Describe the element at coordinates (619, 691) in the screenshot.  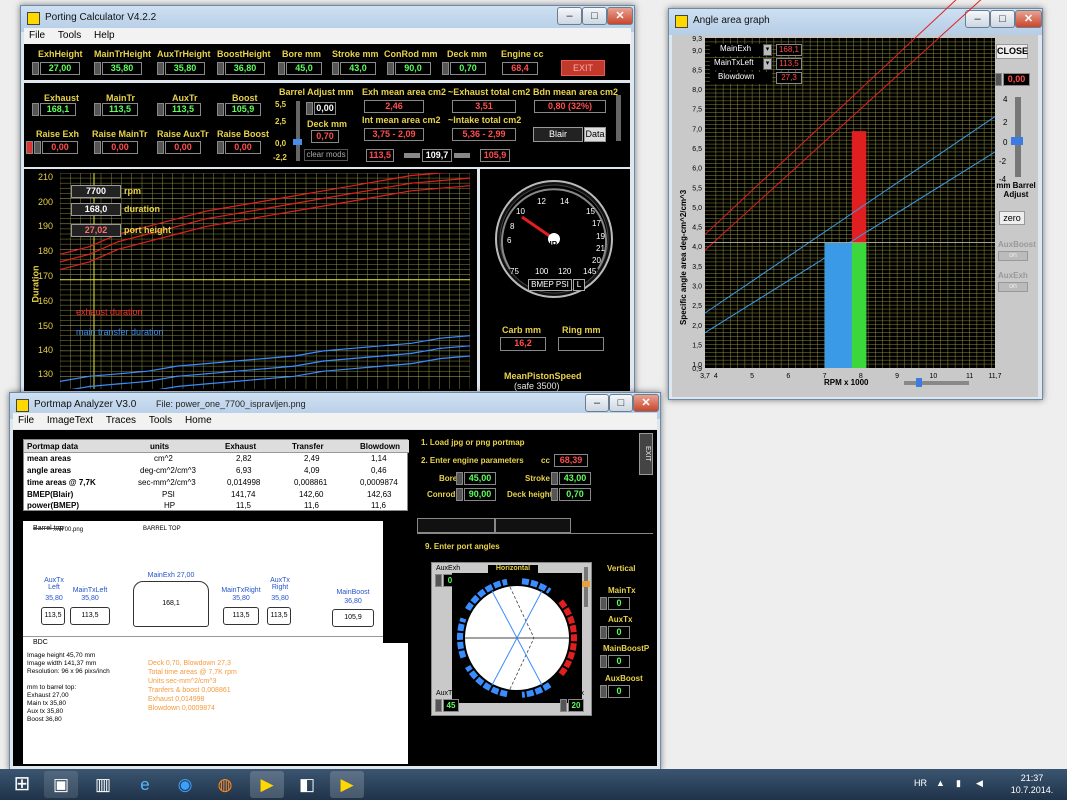
I see `v-auxboost-field: 0` at that location.